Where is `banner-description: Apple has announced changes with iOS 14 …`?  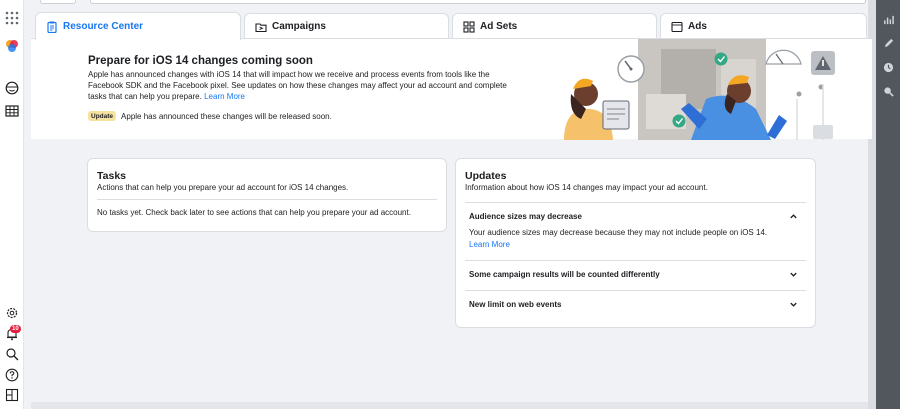
banner-description: Apple has announced changes with iOS 14 … is located at coordinates (298, 86).